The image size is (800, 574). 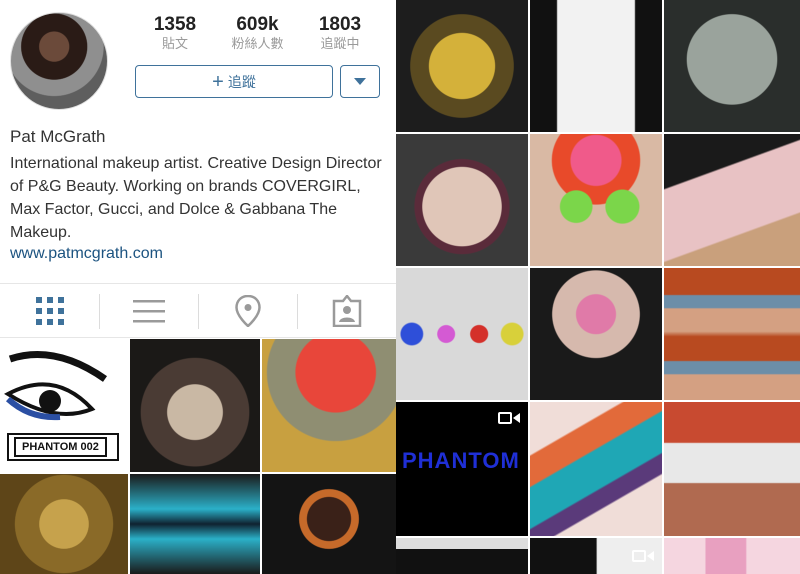 I want to click on location-pin-icon, so click(x=247, y=310).